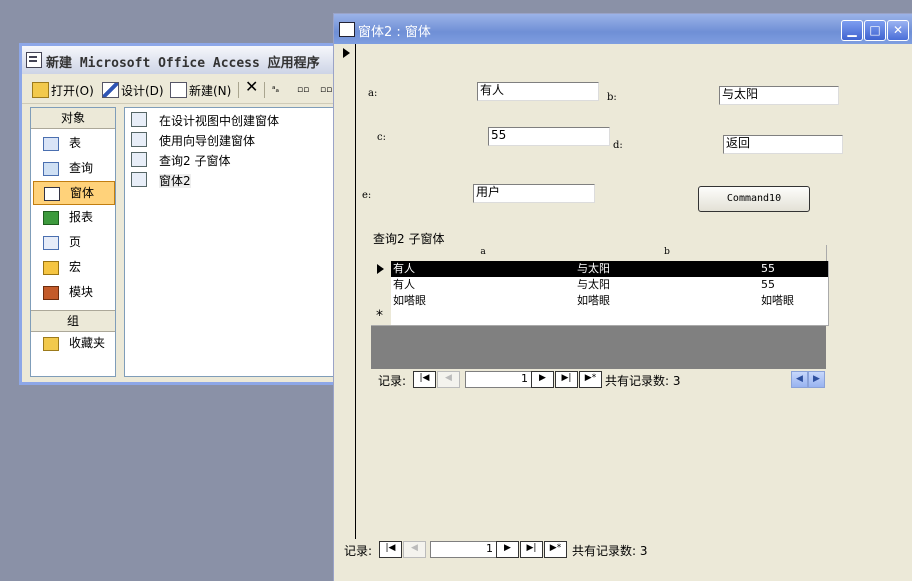 Image resolution: width=912 pixels, height=581 pixels. I want to click on new-record-star-icon: *, so click(379, 316).